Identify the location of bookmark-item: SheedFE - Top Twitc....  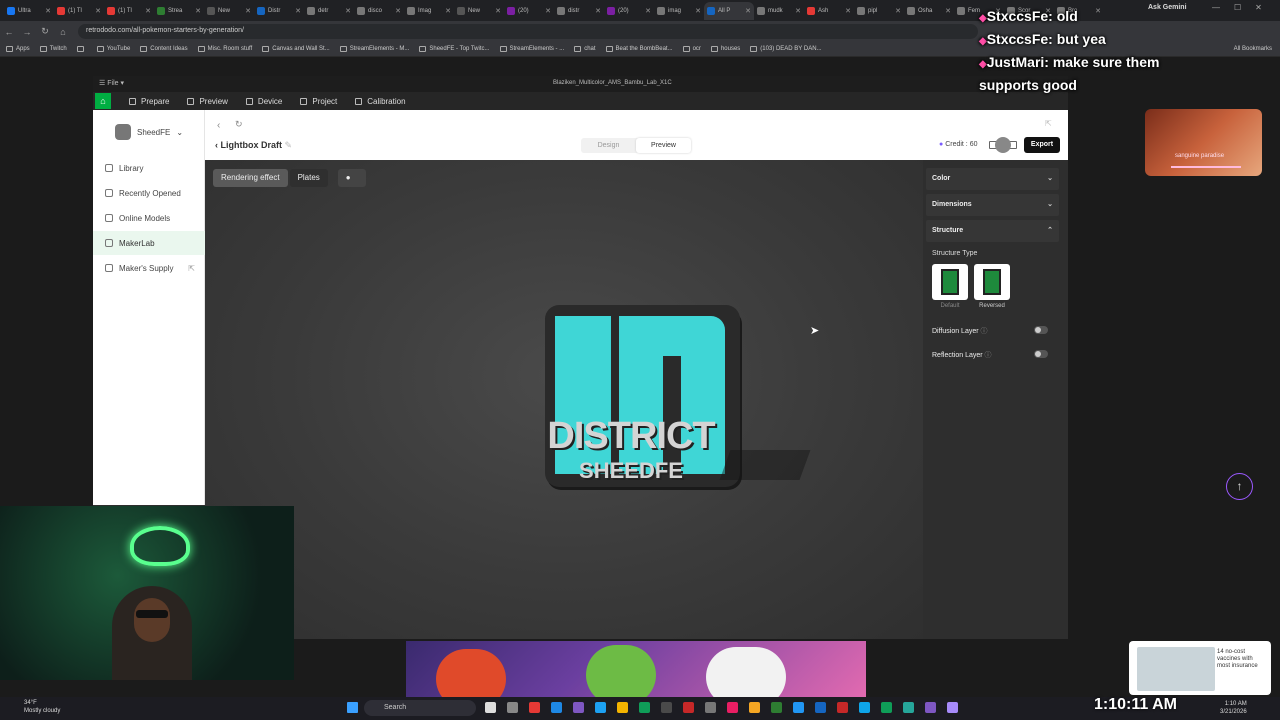
(454, 49).